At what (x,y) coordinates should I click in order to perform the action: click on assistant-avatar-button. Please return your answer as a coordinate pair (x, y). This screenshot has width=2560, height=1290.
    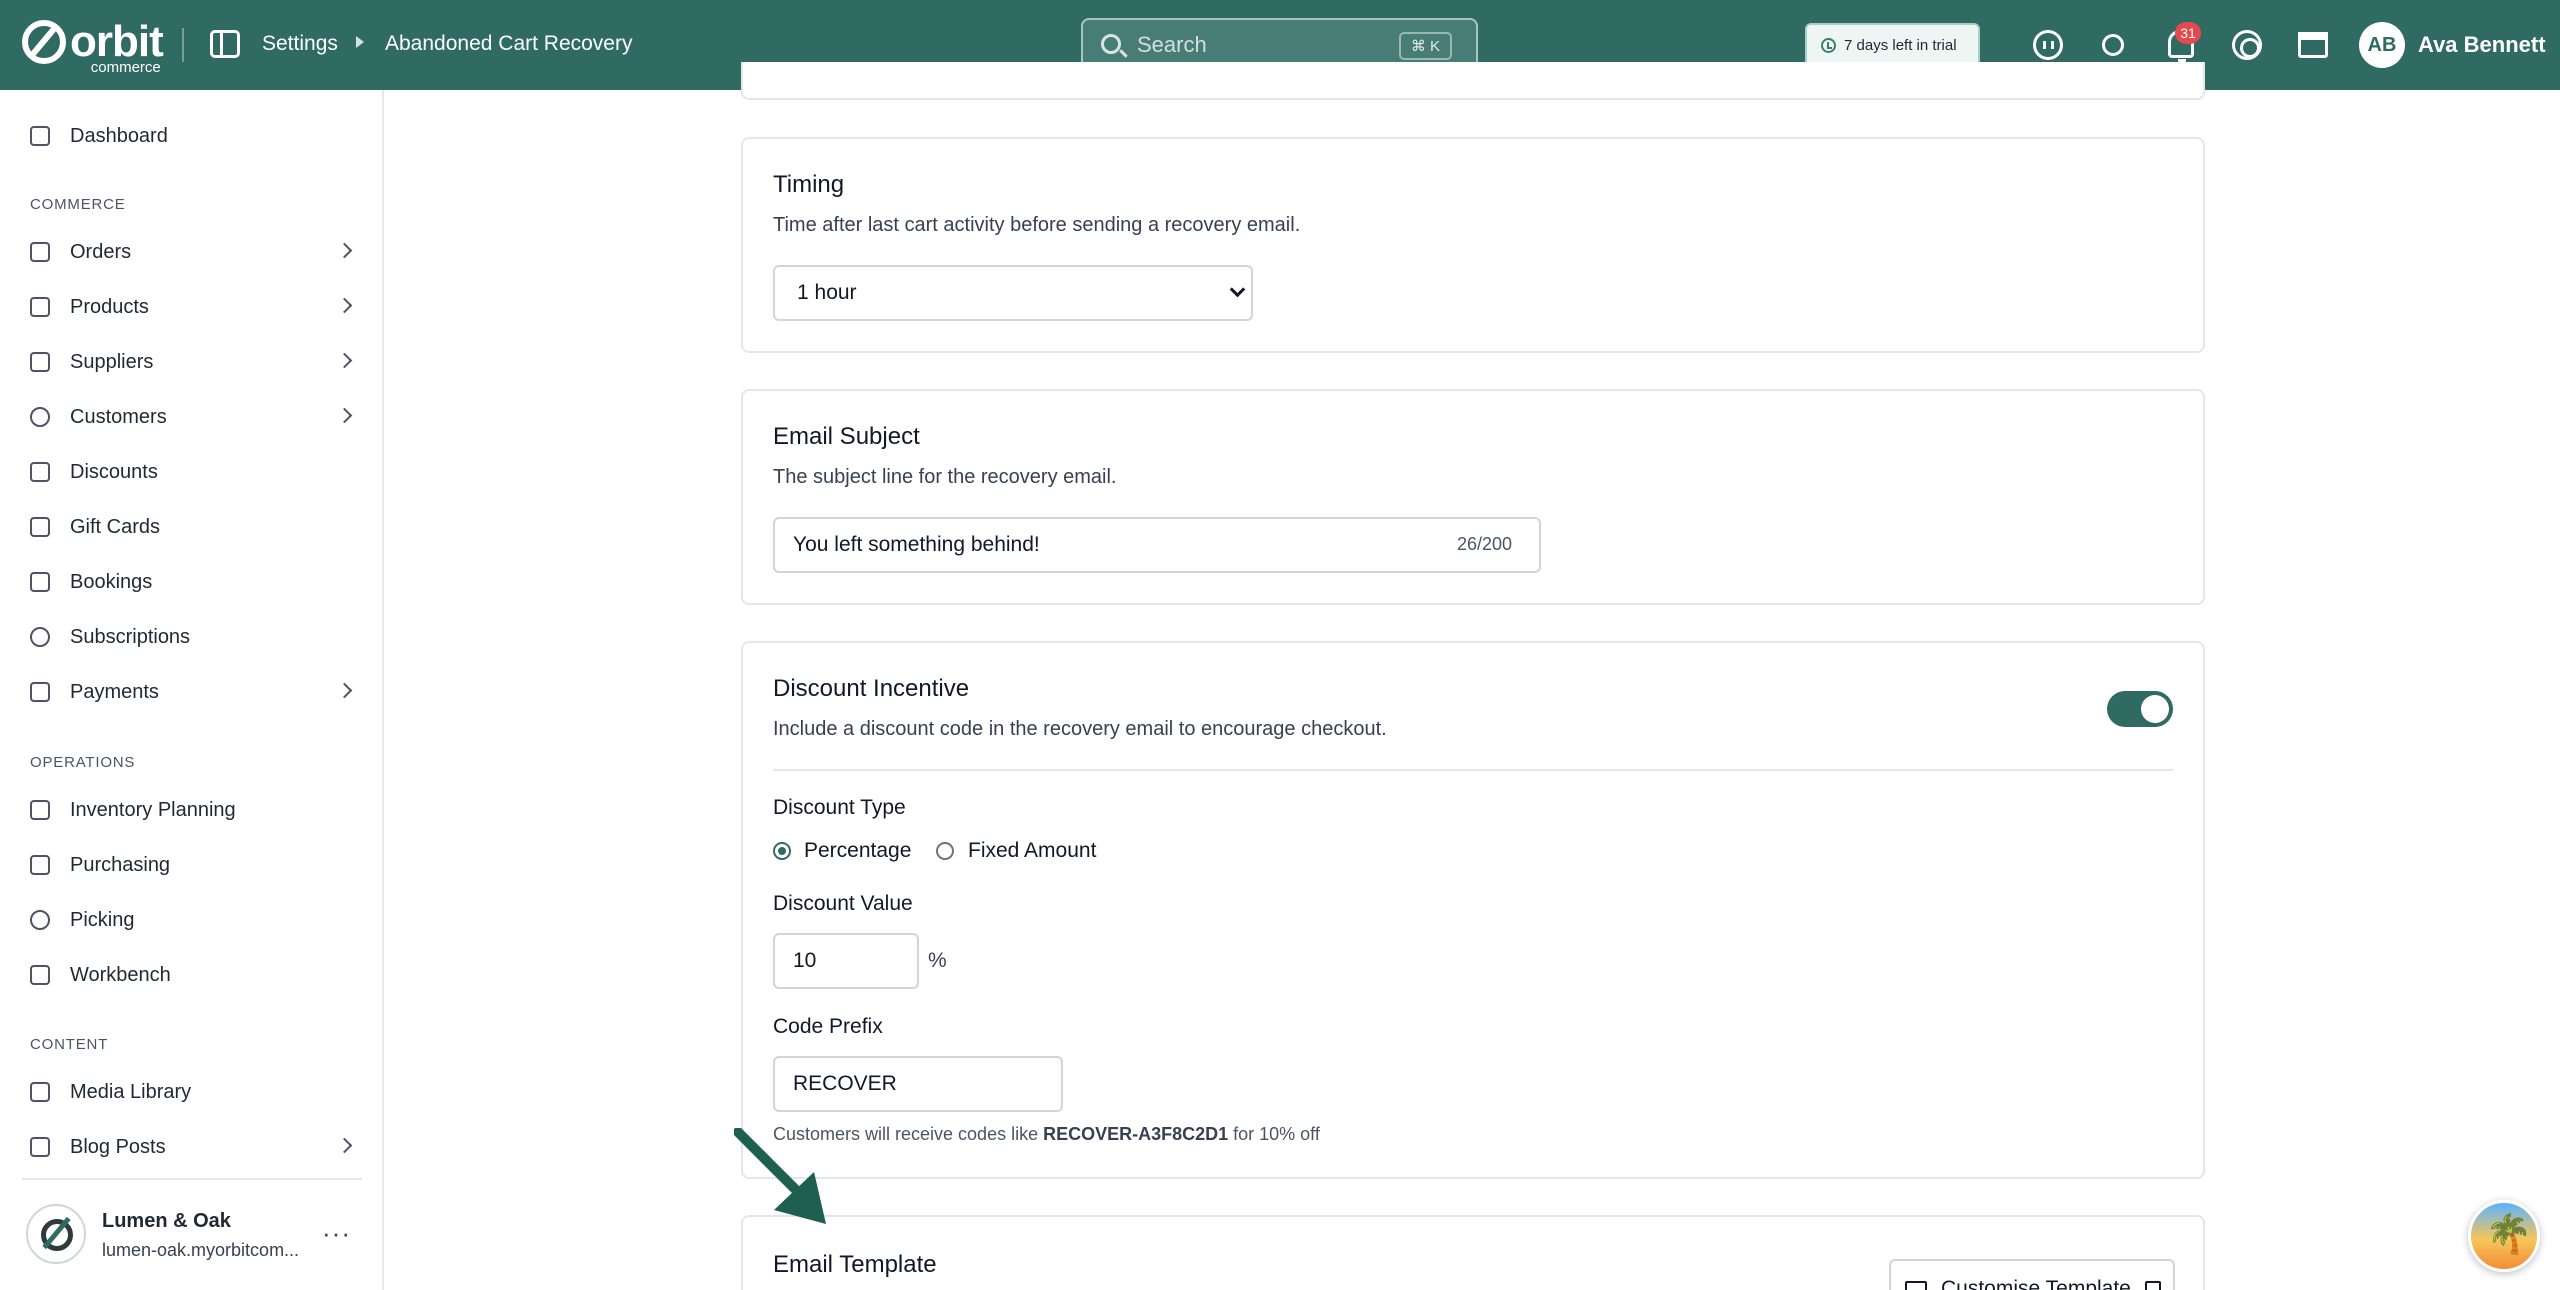
    Looking at the image, I should click on (2504, 1236).